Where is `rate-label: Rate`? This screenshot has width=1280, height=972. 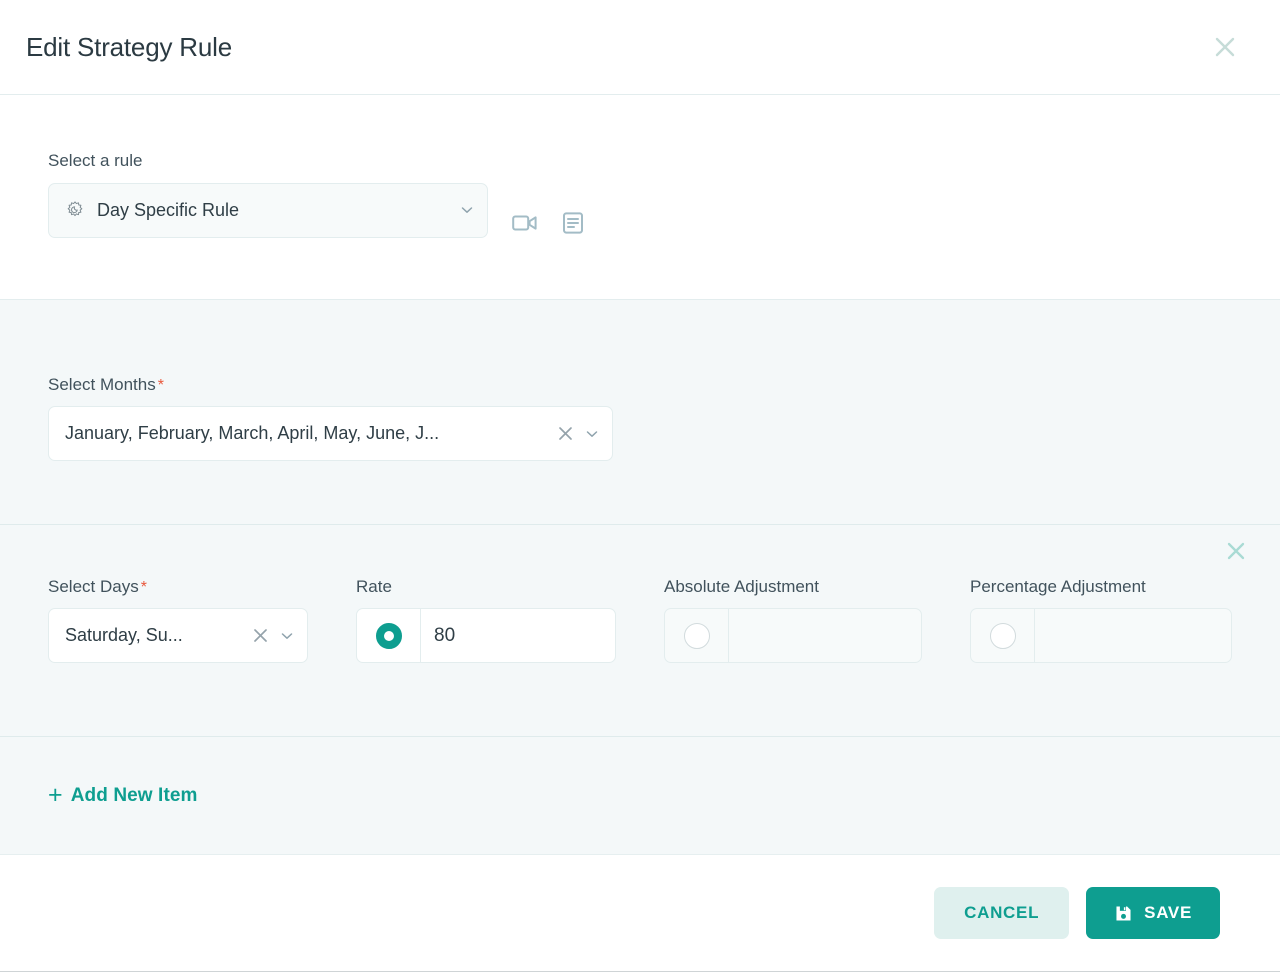 rate-label: Rate is located at coordinates (374, 586).